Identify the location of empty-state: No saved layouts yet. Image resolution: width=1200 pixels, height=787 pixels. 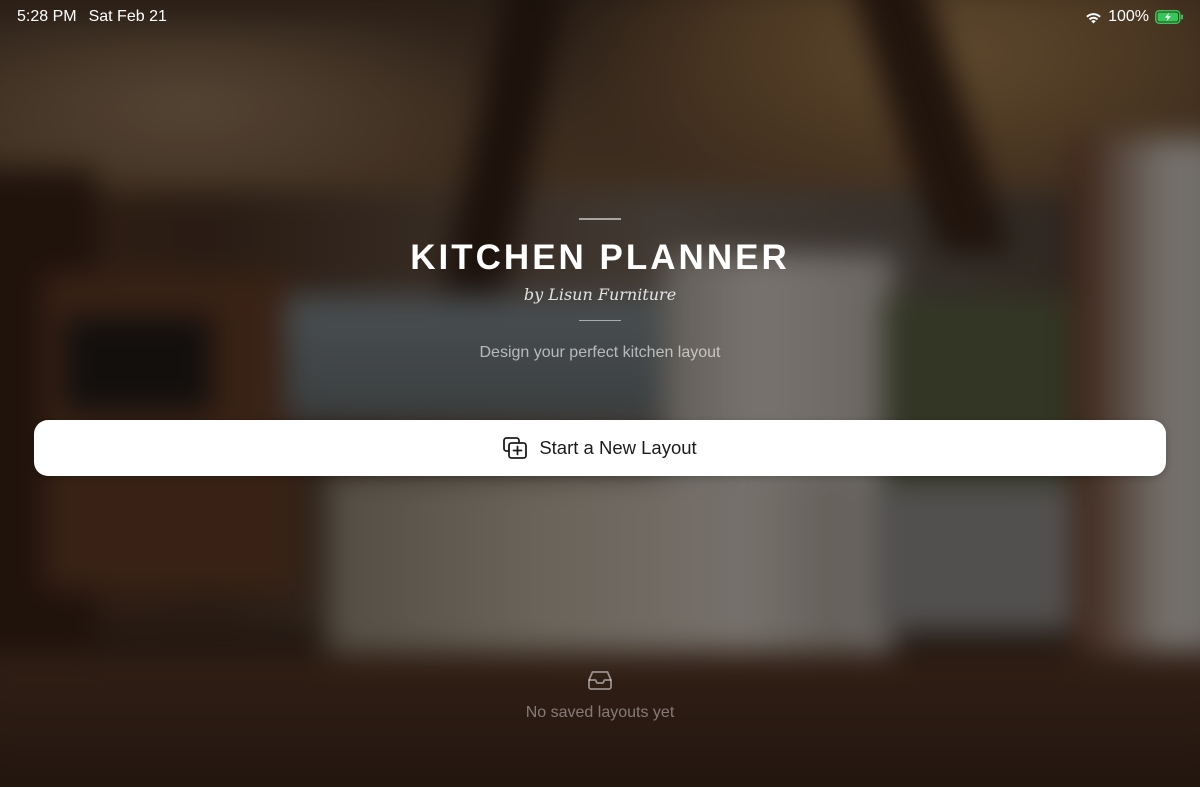
(600, 695).